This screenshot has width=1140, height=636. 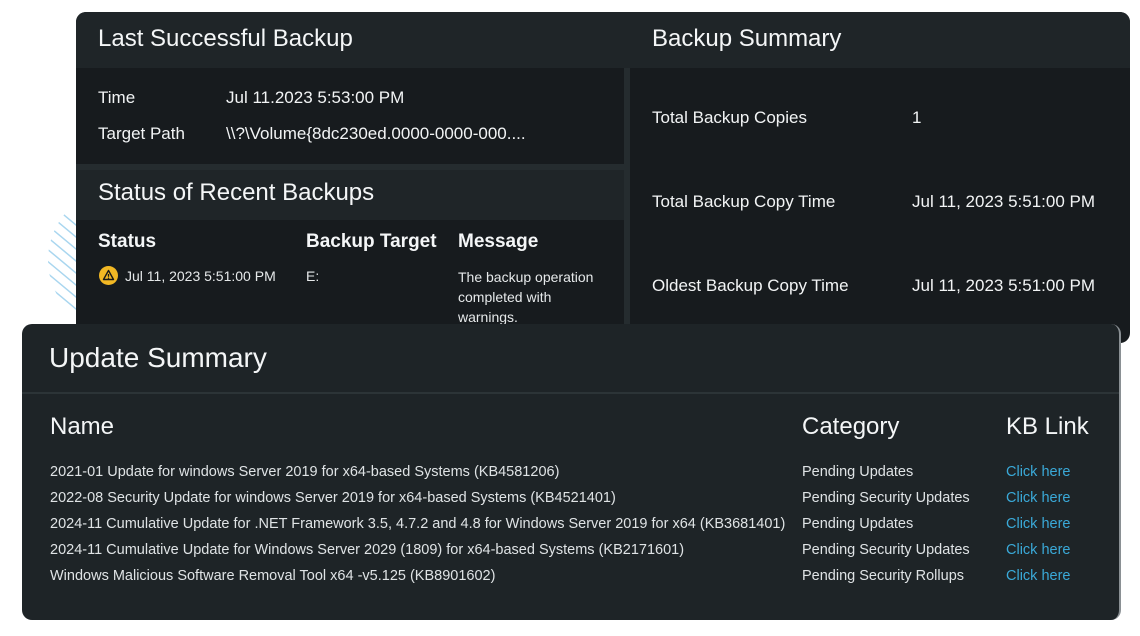 What do you see at coordinates (1004, 201) in the screenshot?
I see `total-backup-copy-time-value: Jul 11, 2023 5:51:00 PM` at bounding box center [1004, 201].